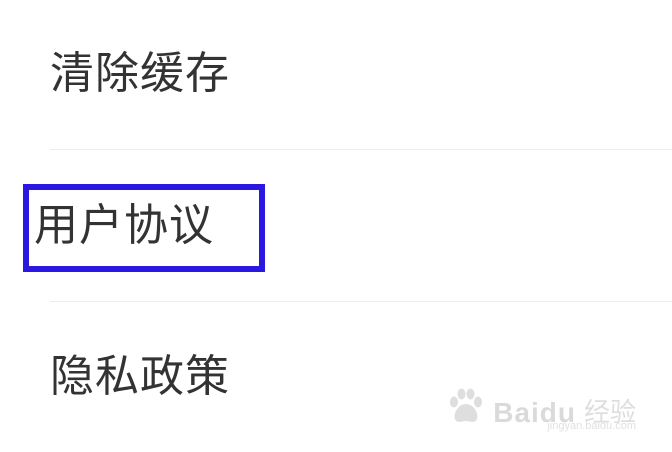 Image resolution: width=672 pixels, height=452 pixels. What do you see at coordinates (540, 409) in the screenshot?
I see `baidu-jingyan-watermark: Baidu 经验 jingyan.baidu.com` at bounding box center [540, 409].